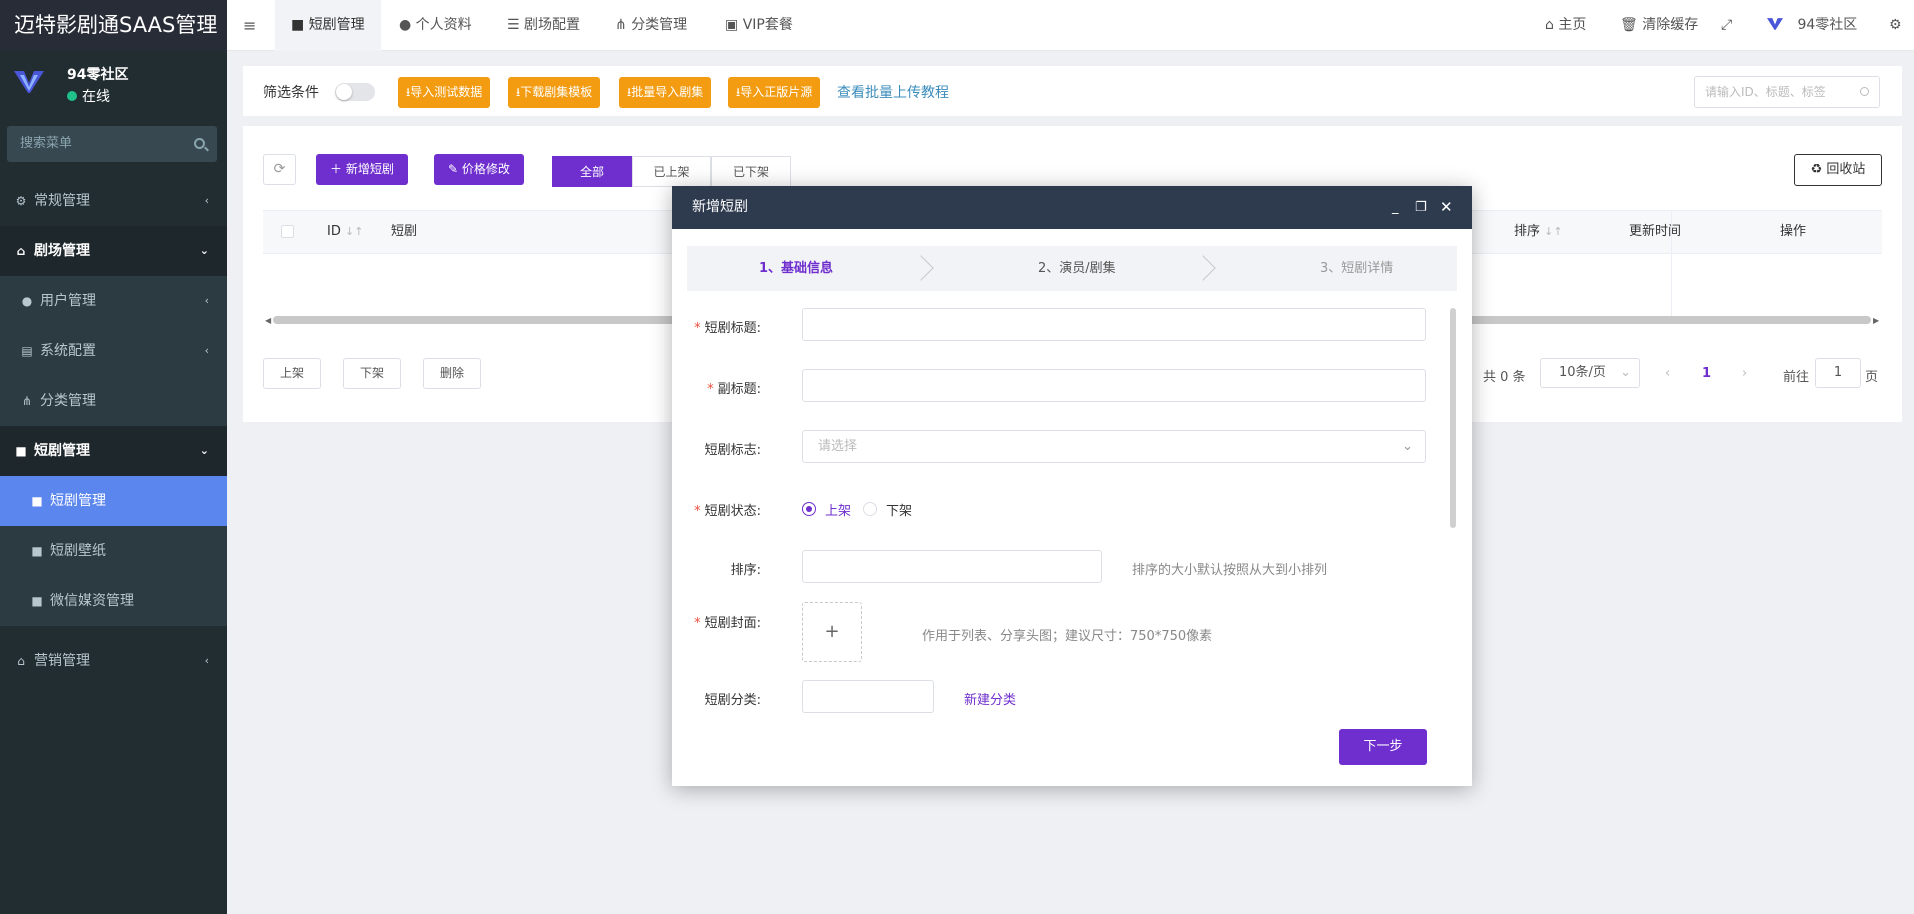 Image resolution: width=1914 pixels, height=914 pixels. Describe the element at coordinates (1667, 373) in the screenshot. I see `prev-page-icon: ‹` at that location.